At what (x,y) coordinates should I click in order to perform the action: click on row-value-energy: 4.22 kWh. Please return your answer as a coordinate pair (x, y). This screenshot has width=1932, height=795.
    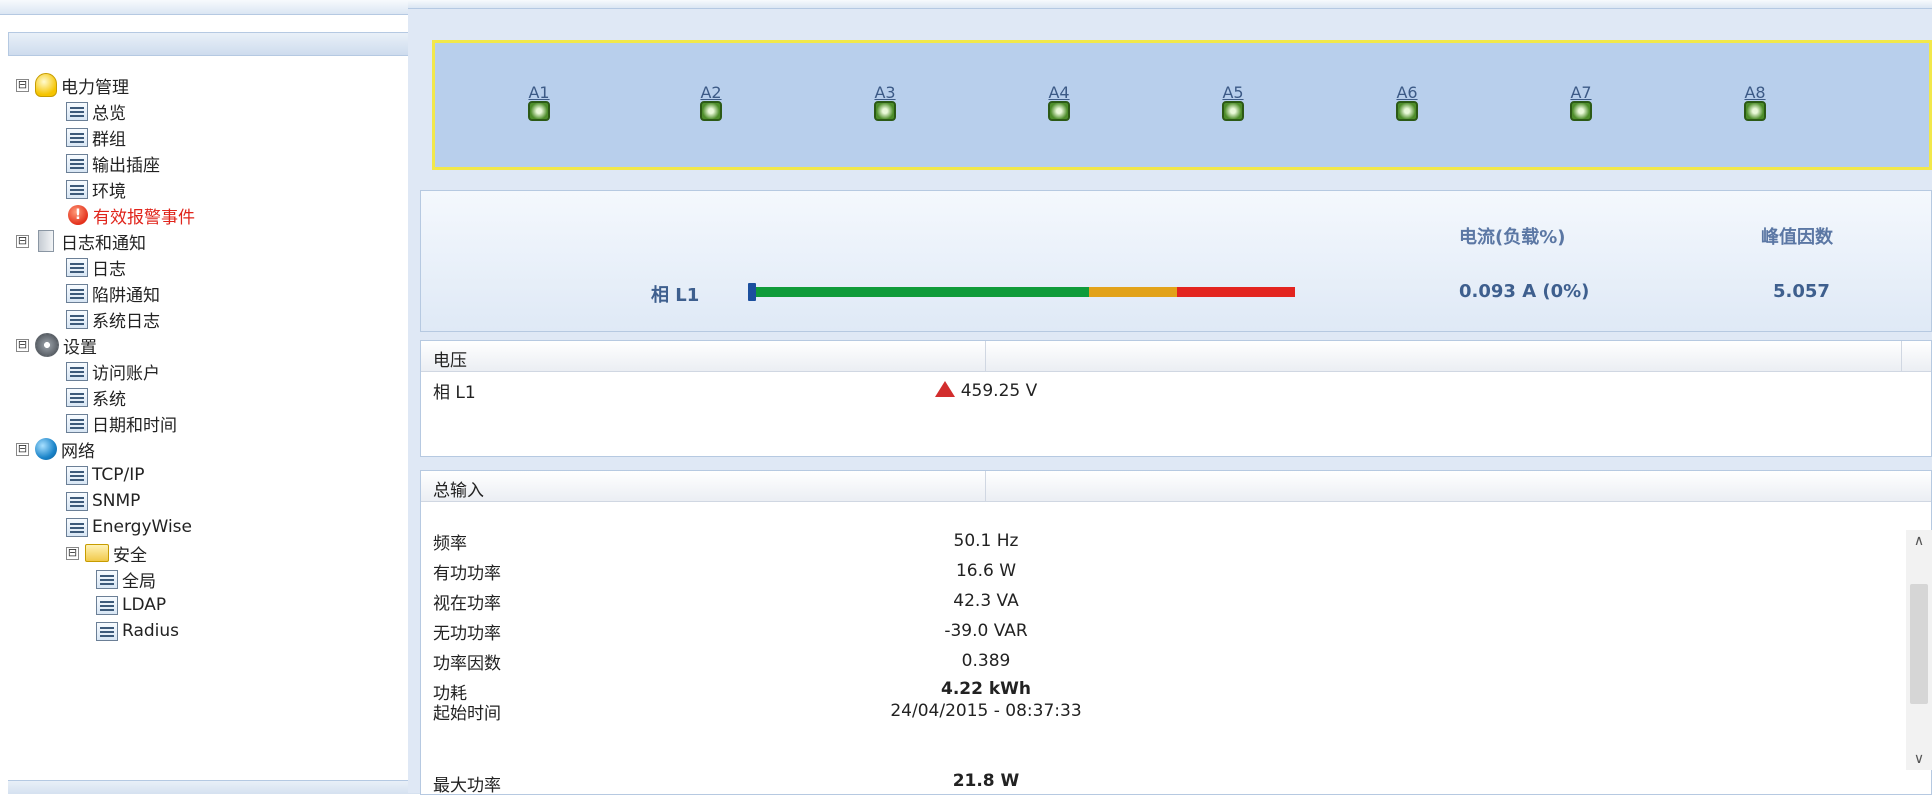
    Looking at the image, I should click on (986, 689).